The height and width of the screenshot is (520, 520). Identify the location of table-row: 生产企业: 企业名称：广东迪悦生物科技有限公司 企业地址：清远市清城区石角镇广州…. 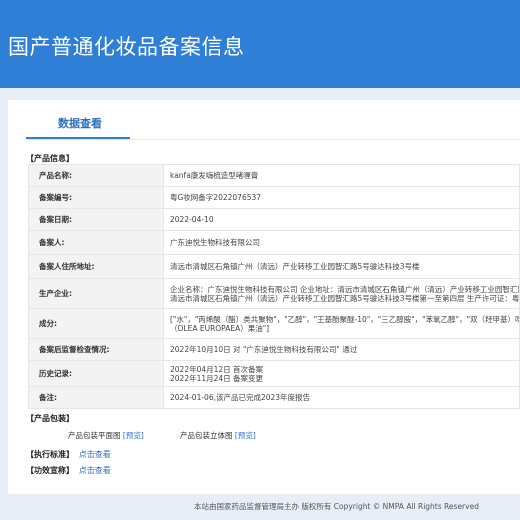
(274, 293).